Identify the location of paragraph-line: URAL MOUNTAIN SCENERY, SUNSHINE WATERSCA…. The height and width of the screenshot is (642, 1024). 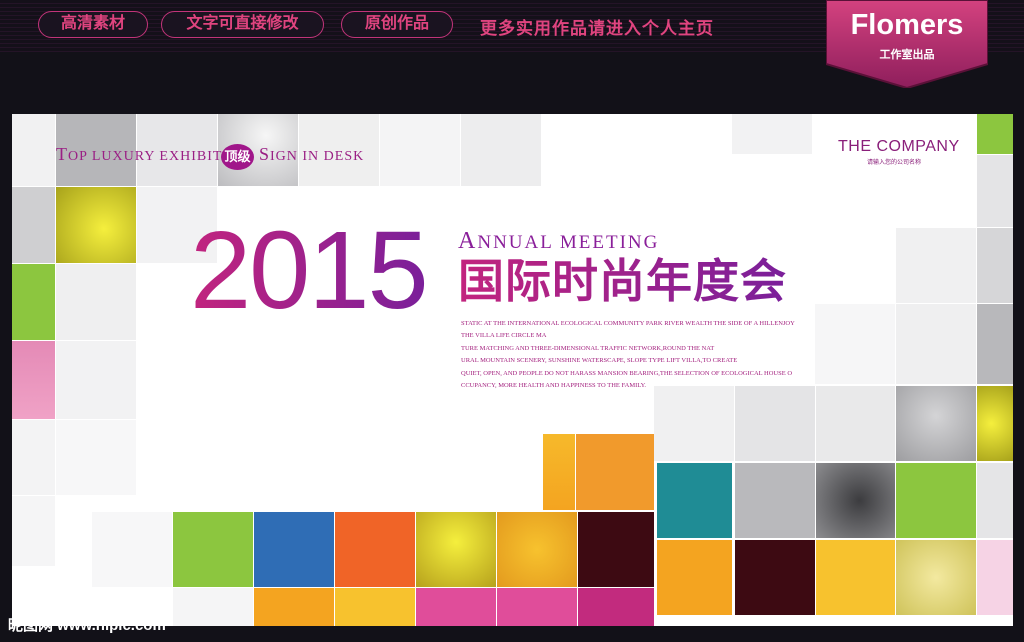
(599, 361).